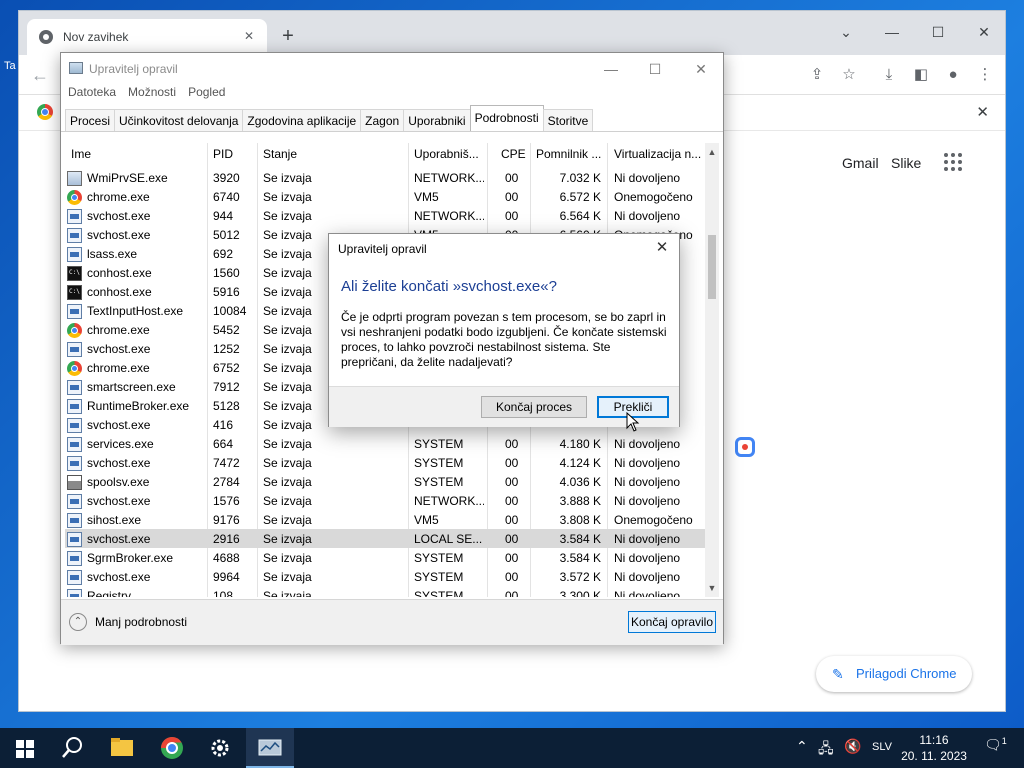 The height and width of the screenshot is (768, 1024). Describe the element at coordinates (921, 75) in the screenshot. I see `side-panel-icon: ◧` at that location.